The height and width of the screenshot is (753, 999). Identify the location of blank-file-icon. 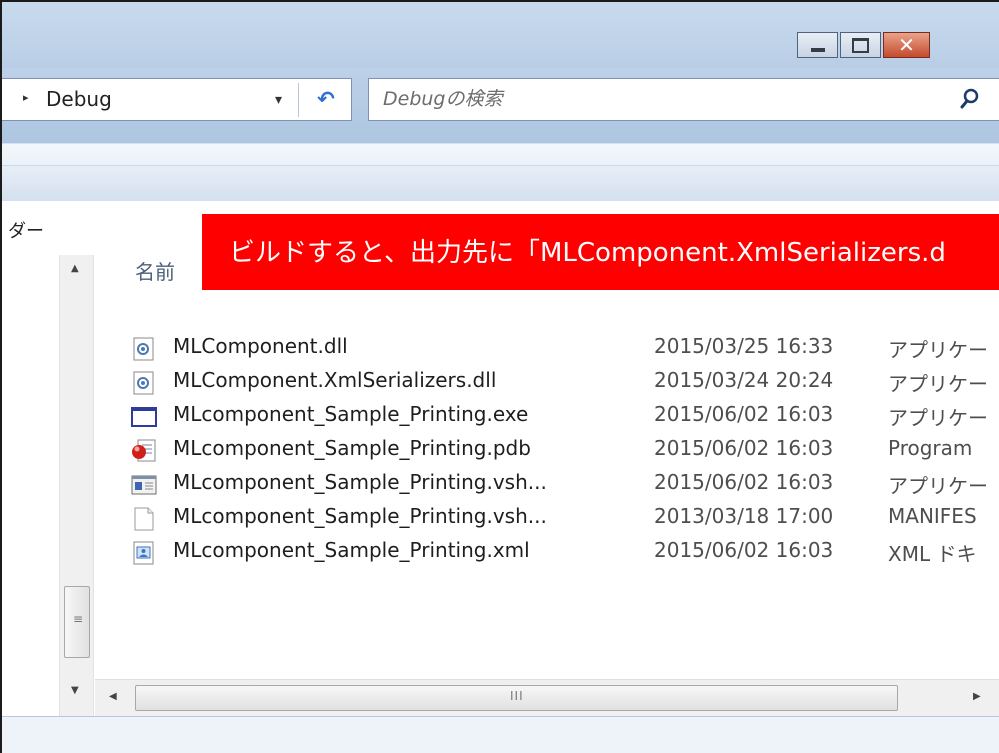
(144, 519).